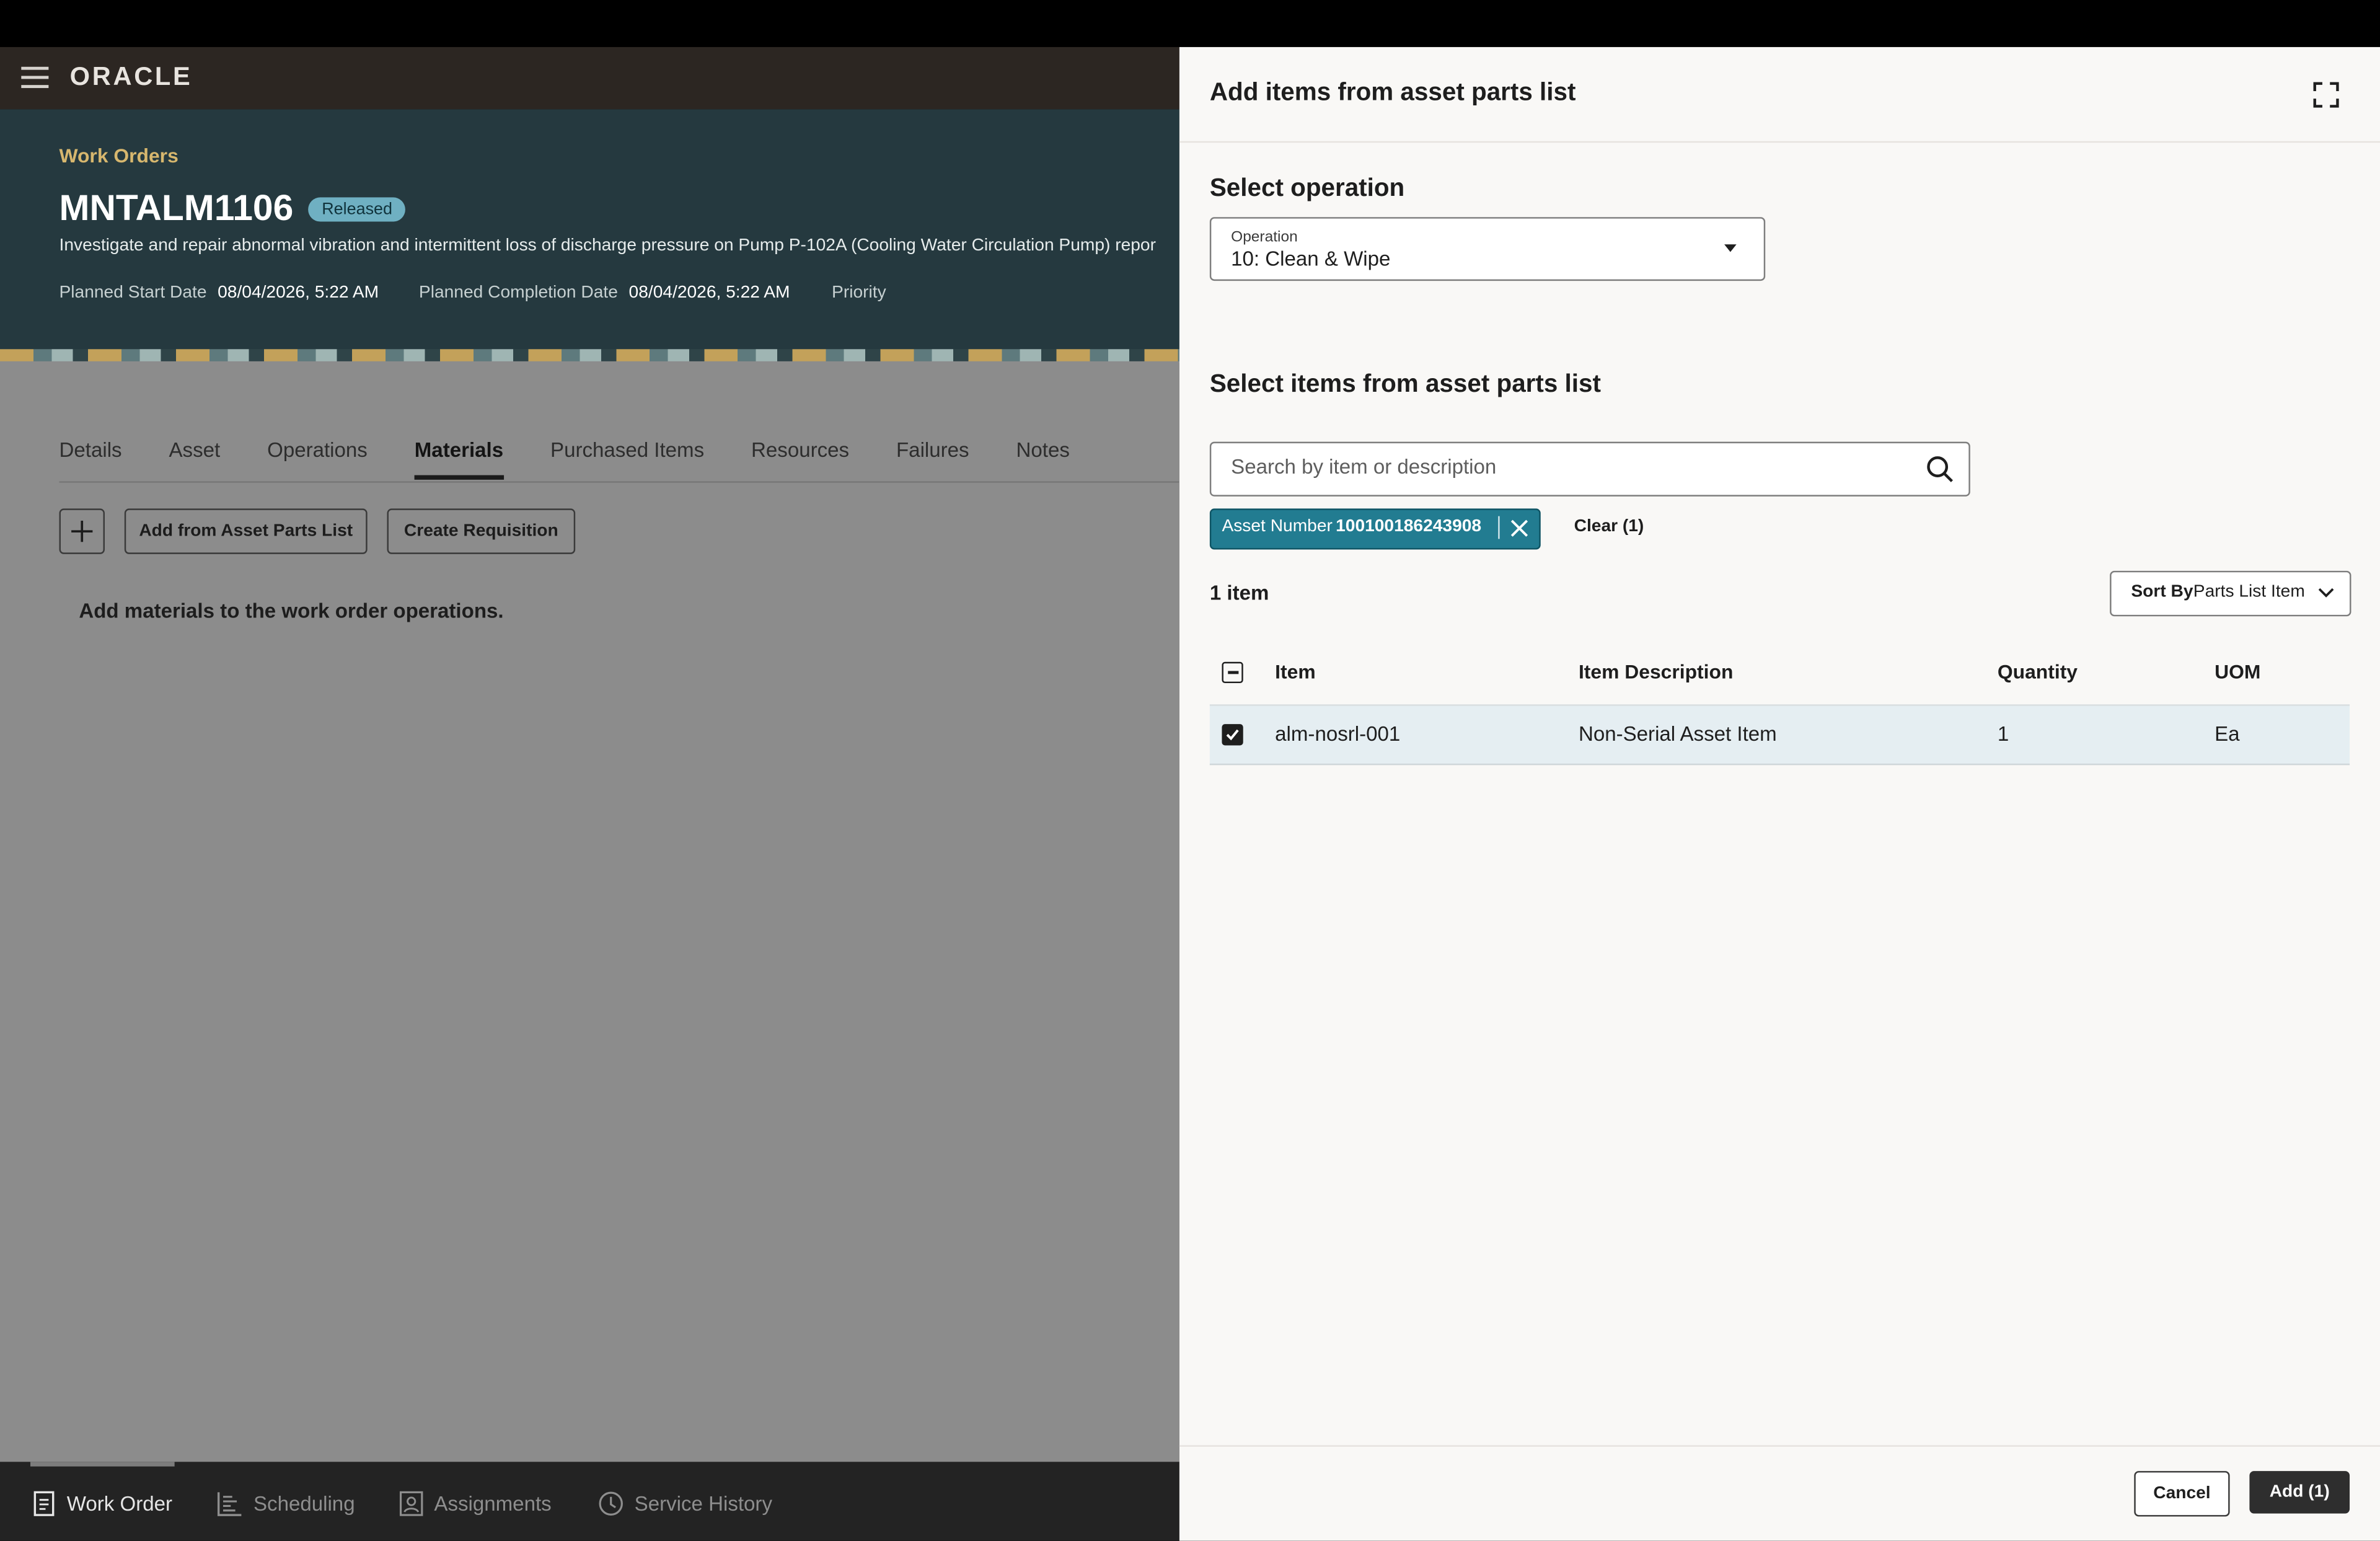 This screenshot has height=1541, width=2380. What do you see at coordinates (2326, 95) in the screenshot?
I see `expand-icon` at bounding box center [2326, 95].